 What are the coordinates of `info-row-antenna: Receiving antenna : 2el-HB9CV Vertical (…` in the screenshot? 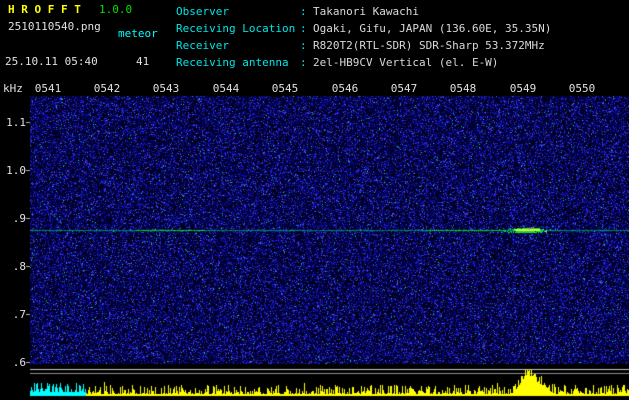 It's located at (363, 63).